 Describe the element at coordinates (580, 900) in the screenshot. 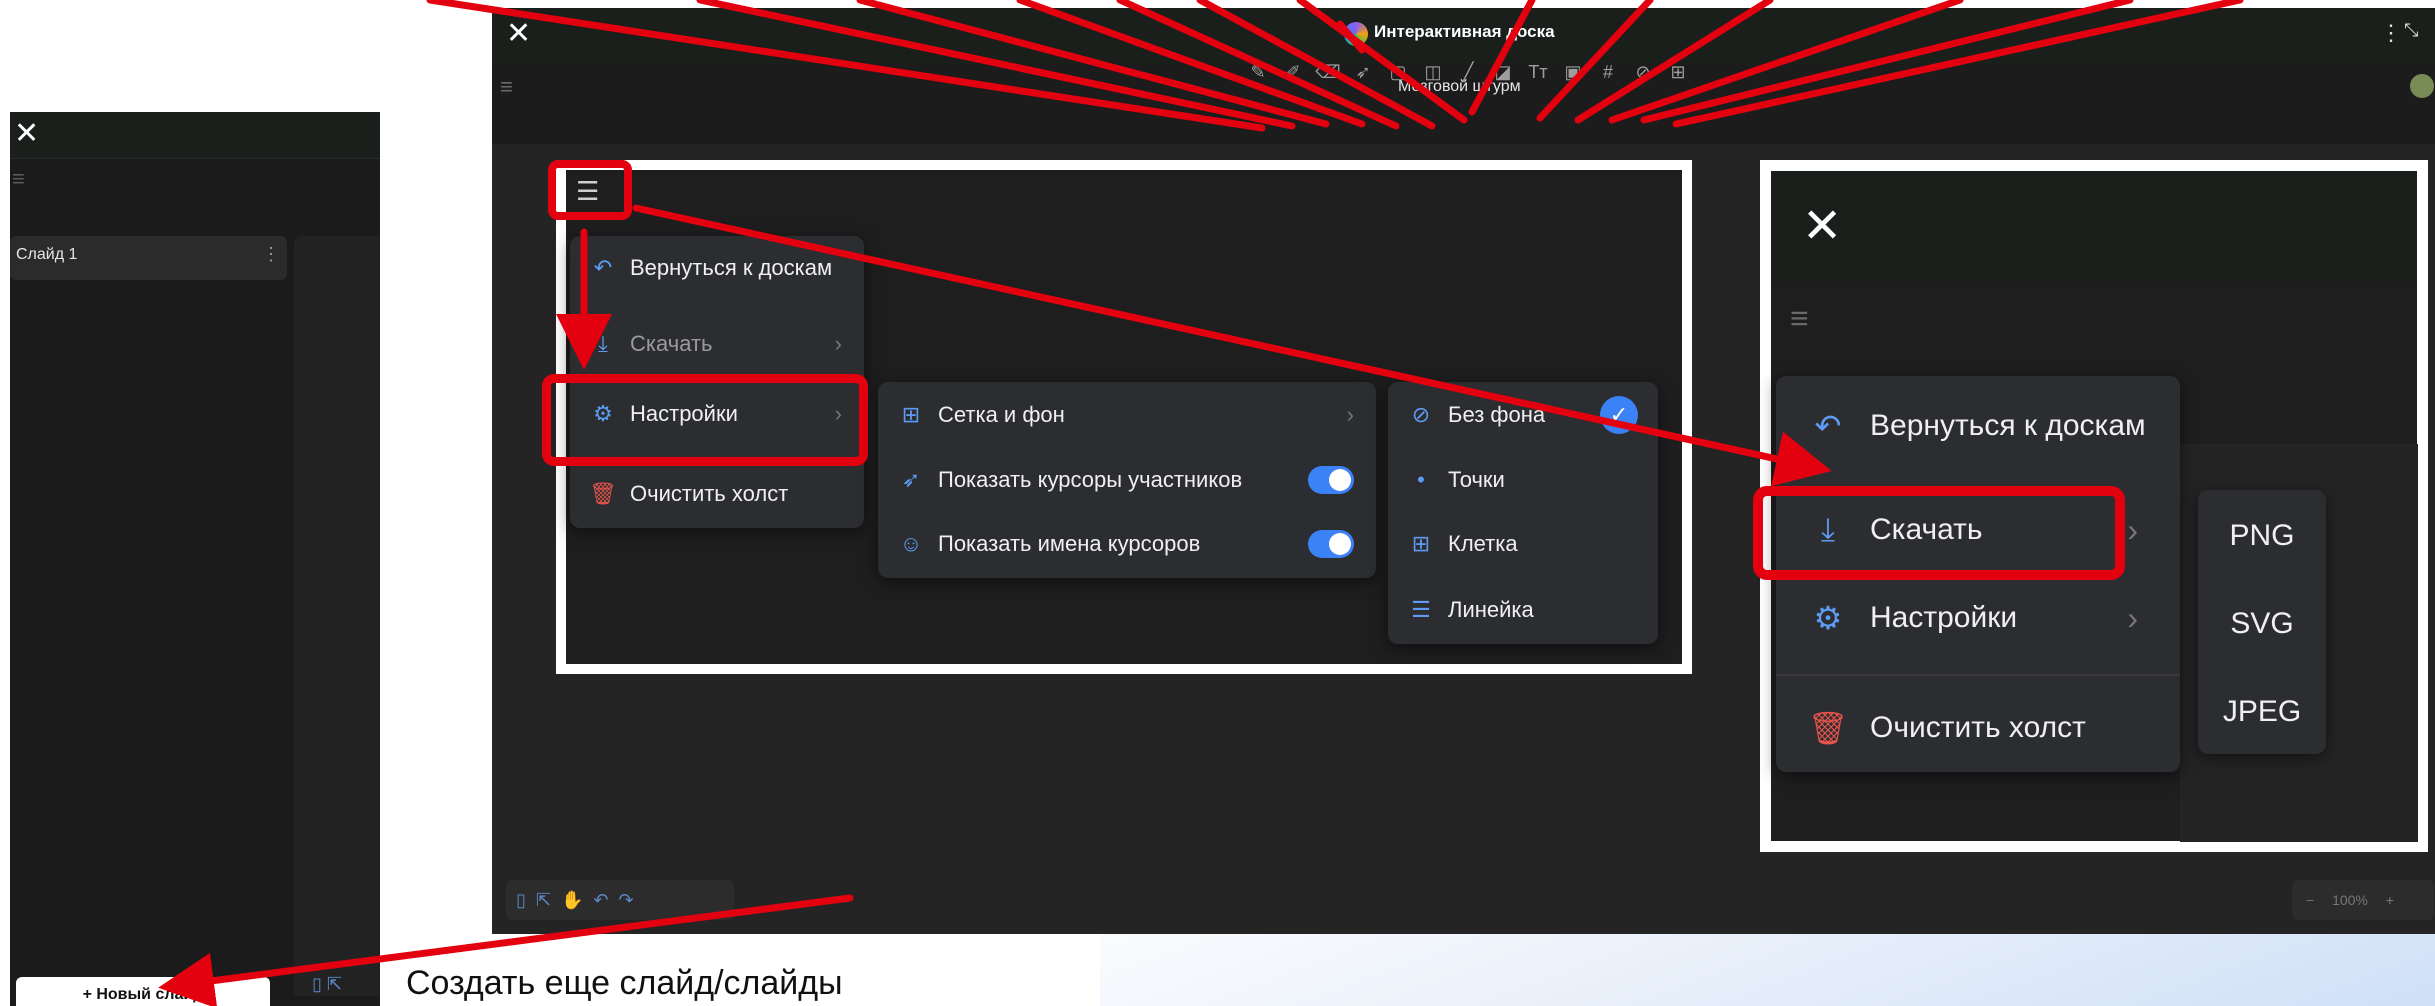

I see `select-icon: ▯⇱✋↶↷` at that location.